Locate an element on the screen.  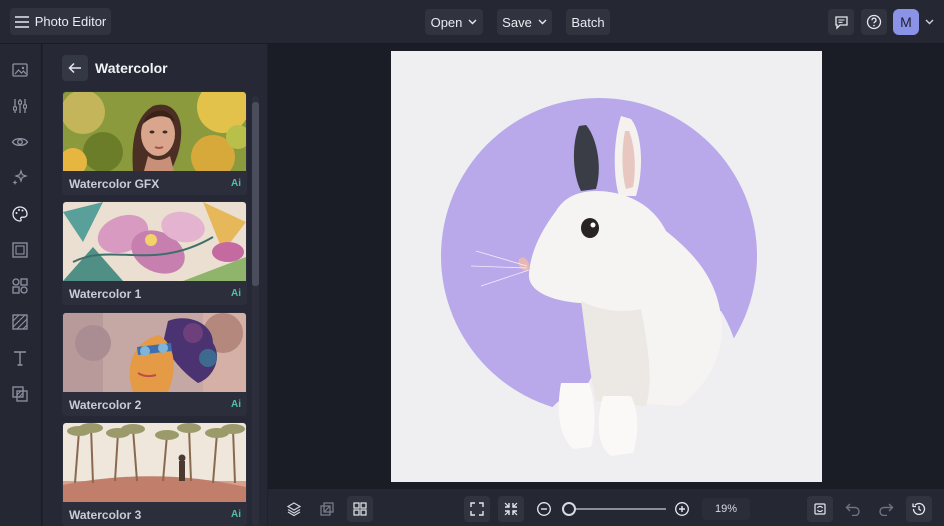
zoom-slider-track is located at coordinates (618, 509).